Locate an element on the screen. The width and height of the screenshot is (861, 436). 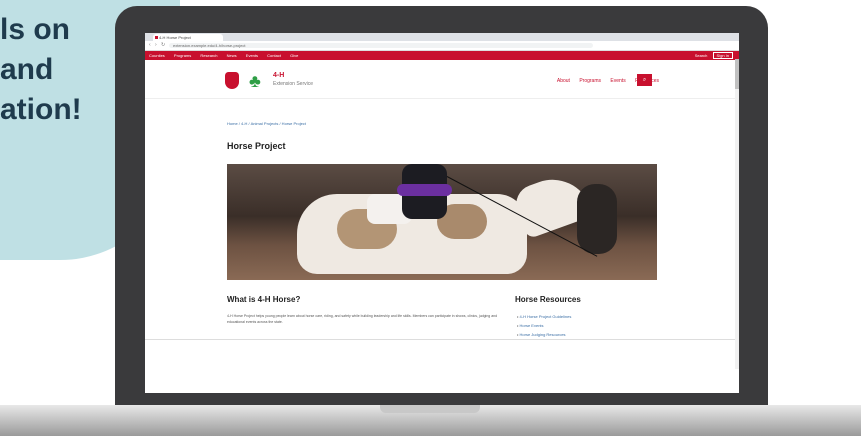
scrollbar-track is located at coordinates (737, 214).